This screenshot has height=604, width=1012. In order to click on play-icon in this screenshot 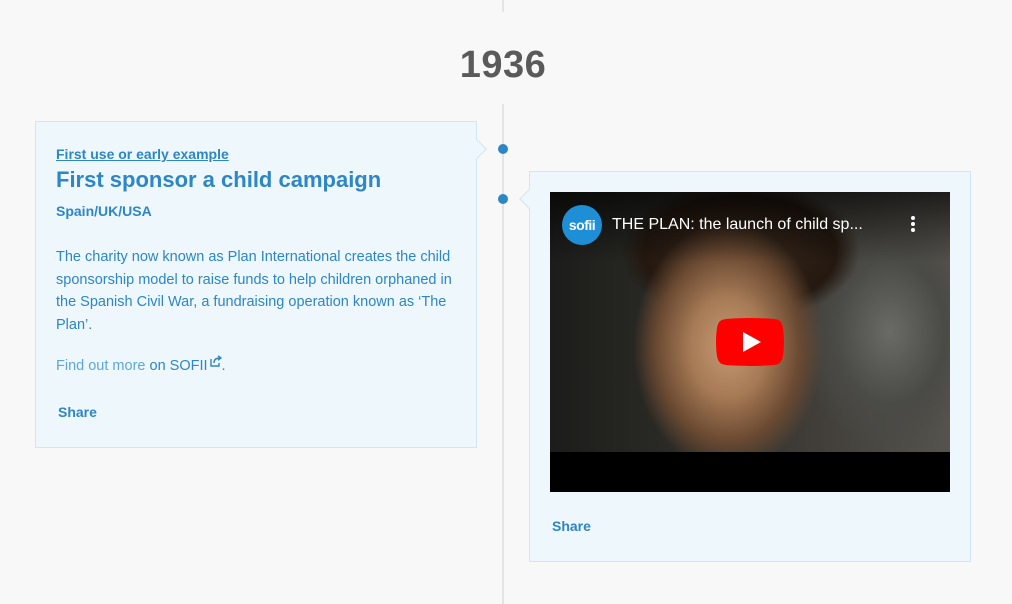, I will do `click(750, 342)`.